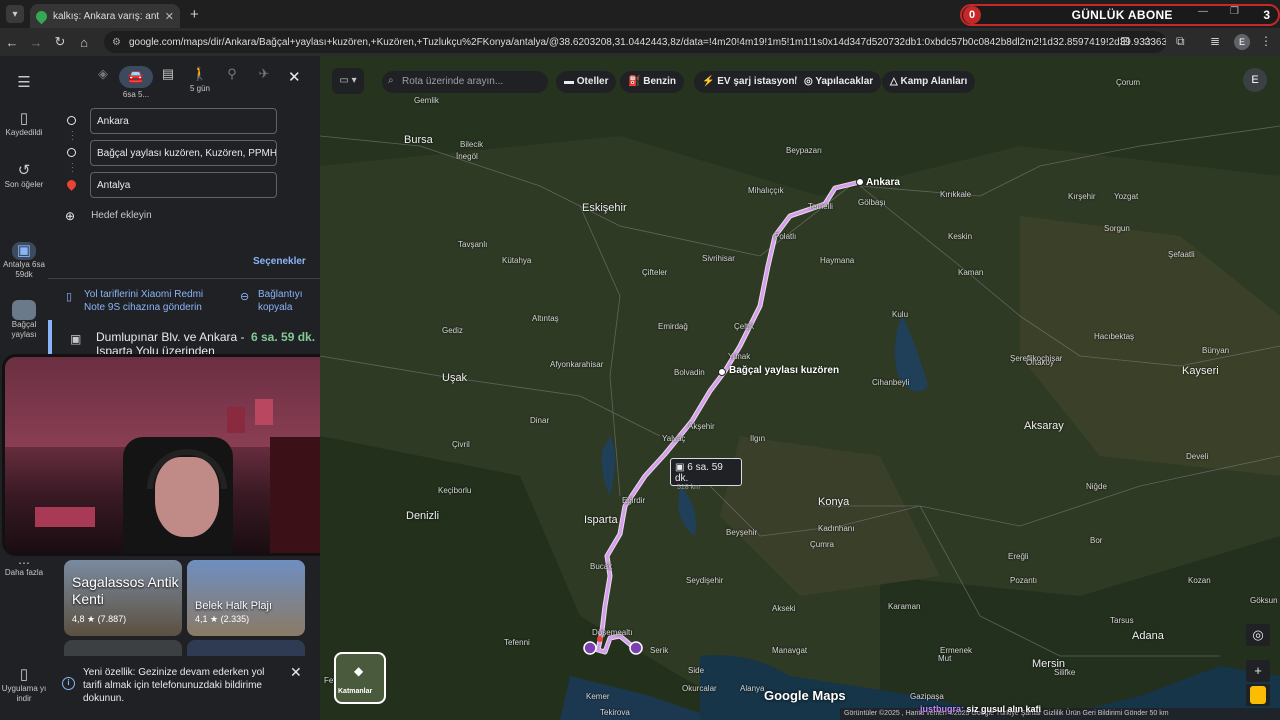  I want to click on bookmark-star-icon: ☆, so click(1147, 41).